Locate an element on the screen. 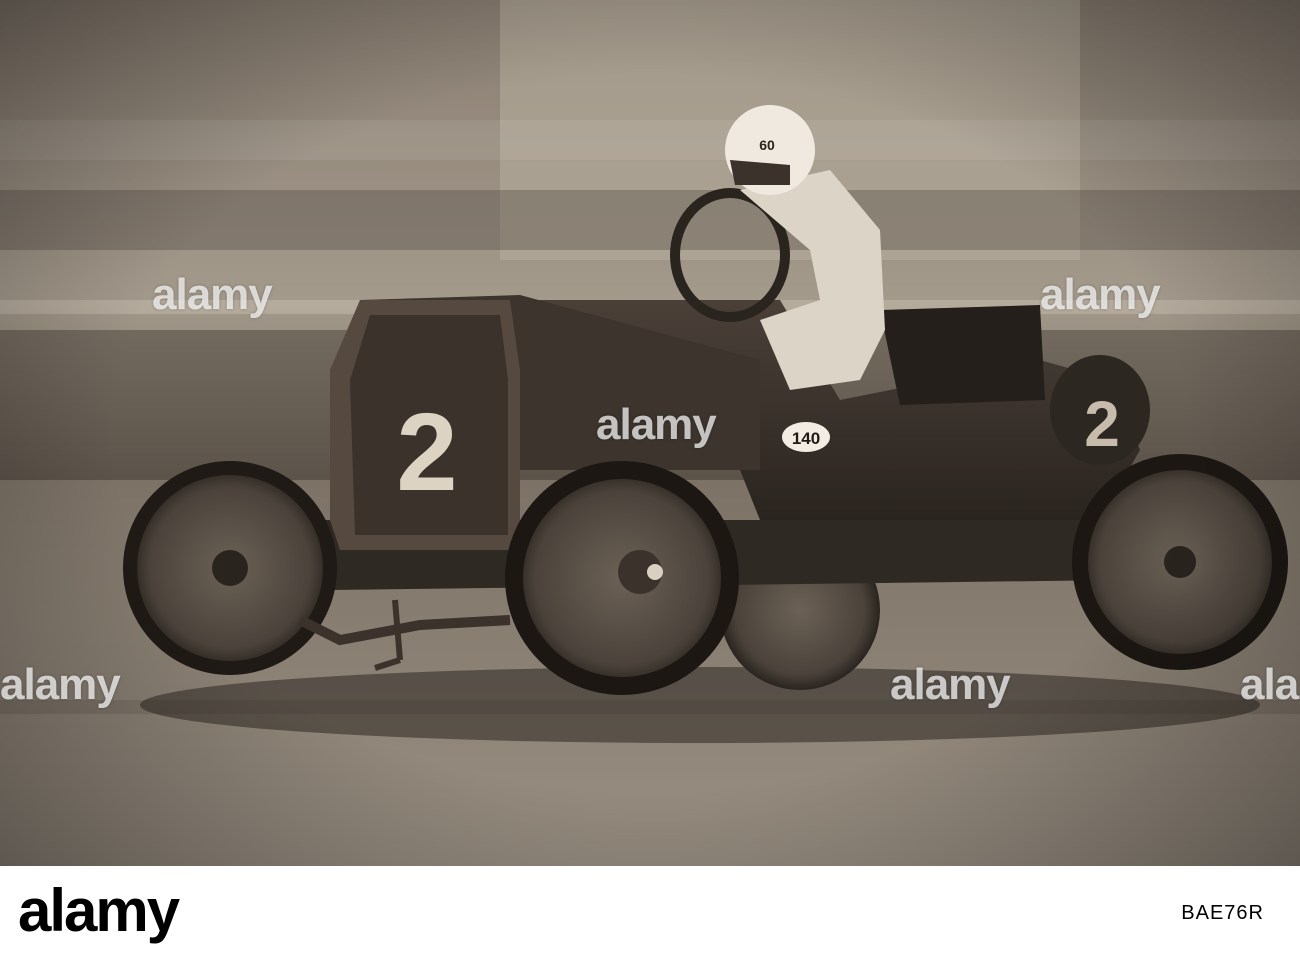  brand-logo: alamy is located at coordinates (99, 911).